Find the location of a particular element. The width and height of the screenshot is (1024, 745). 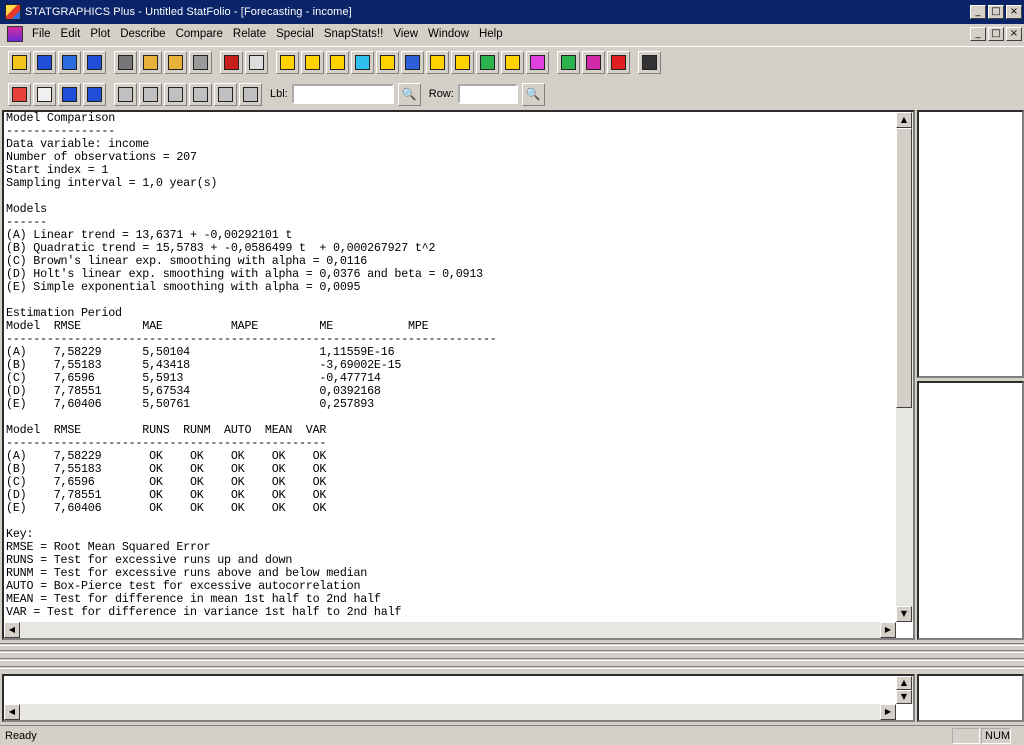

step-chart-button is located at coordinates (512, 62).